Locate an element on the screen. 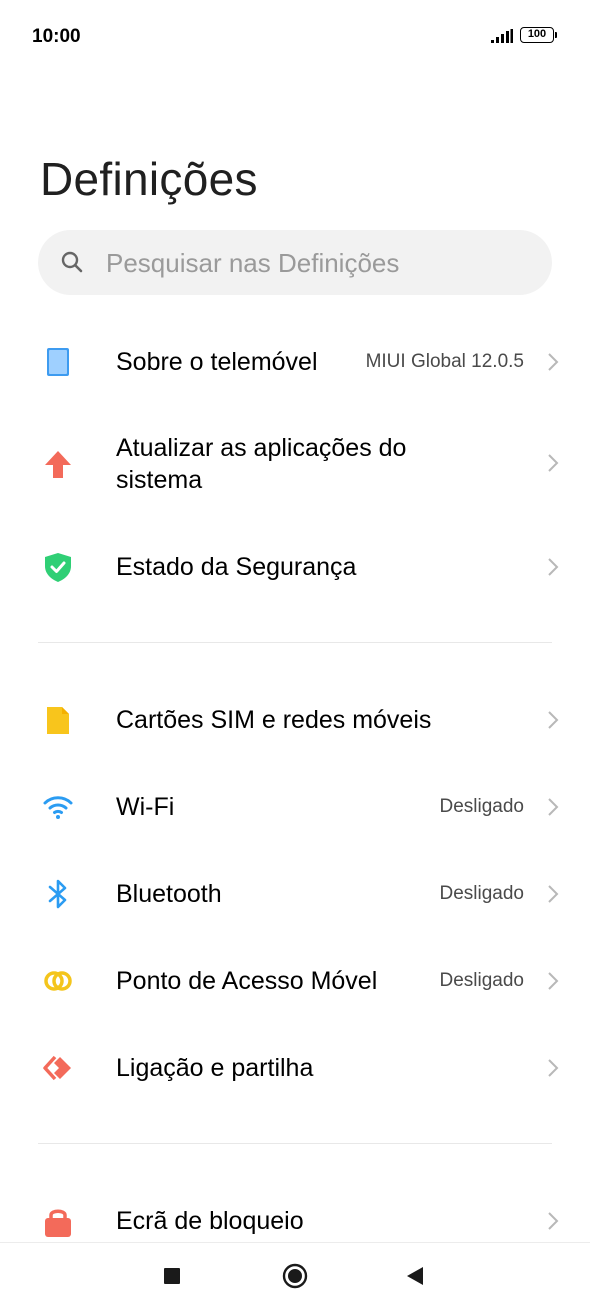 The height and width of the screenshot is (1313, 590). home-circle-icon is located at coordinates (295, 1276).